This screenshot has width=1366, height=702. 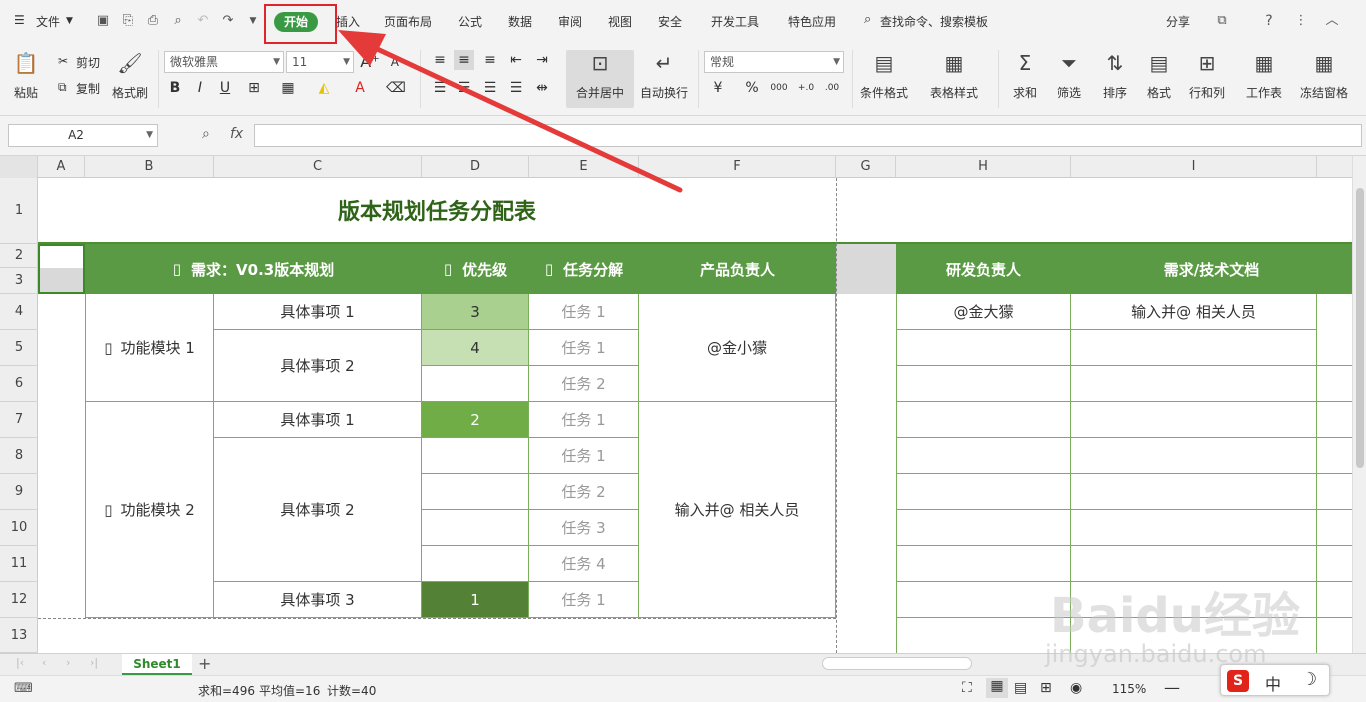 I want to click on decrease-decimal-icon: .00, so click(x=832, y=88).